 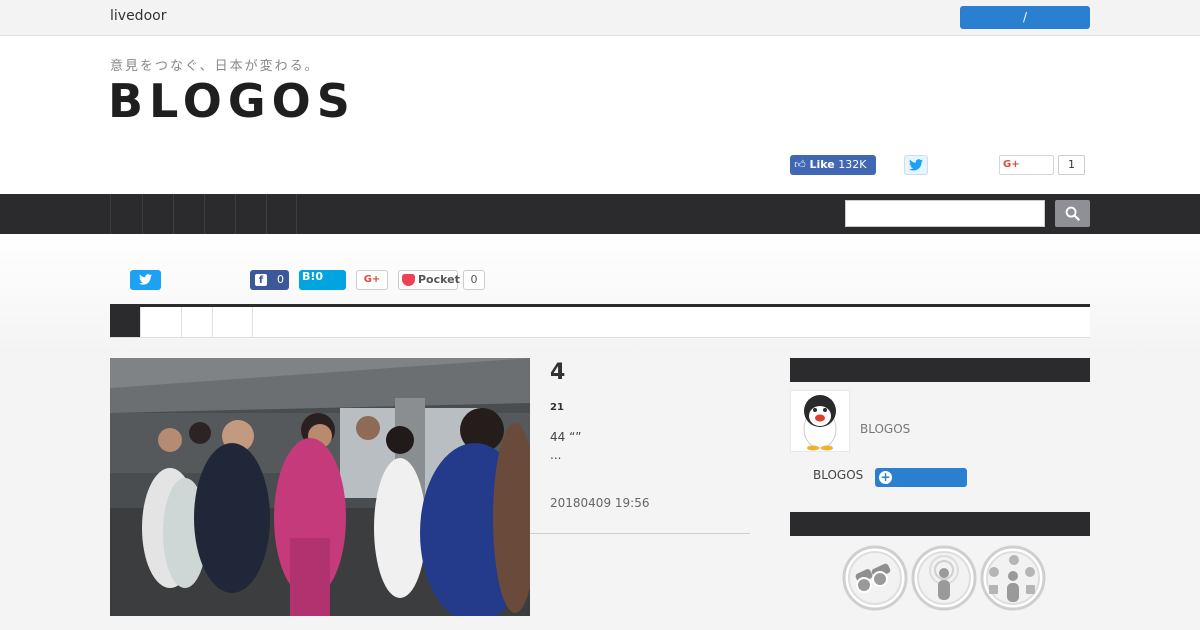 What do you see at coordinates (566, 437) in the screenshot?
I see `article-excerpt: 44 “”` at bounding box center [566, 437].